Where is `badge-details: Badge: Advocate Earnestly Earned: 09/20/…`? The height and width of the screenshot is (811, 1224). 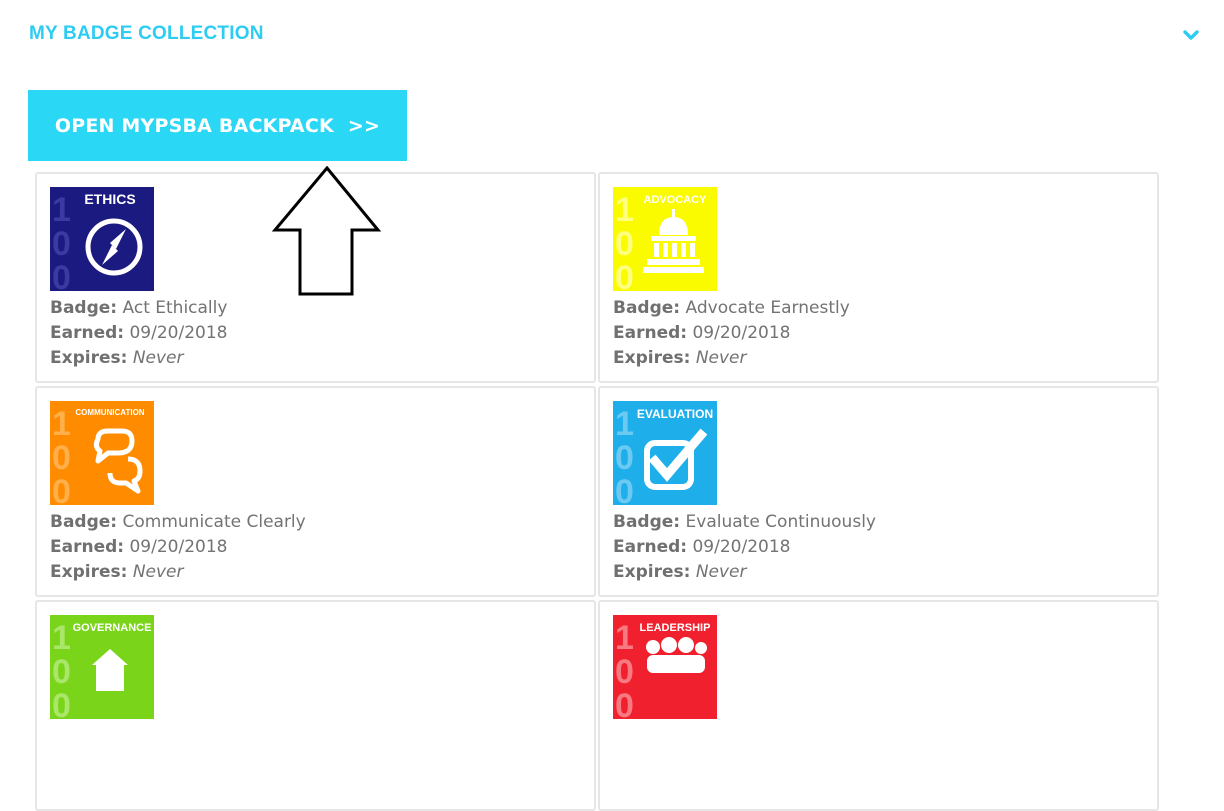 badge-details: Badge: Advocate Earnestly Earned: 09/20/… is located at coordinates (731, 333).